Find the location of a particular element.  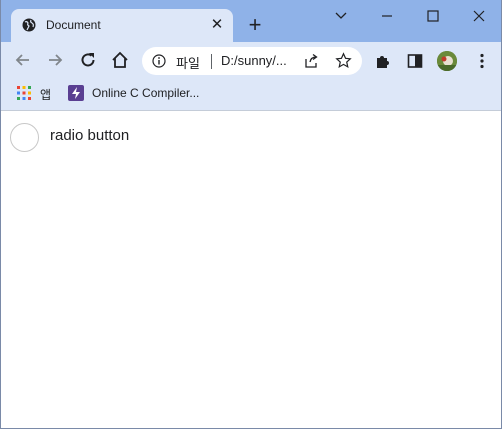

globe-icon is located at coordinates (29, 25).